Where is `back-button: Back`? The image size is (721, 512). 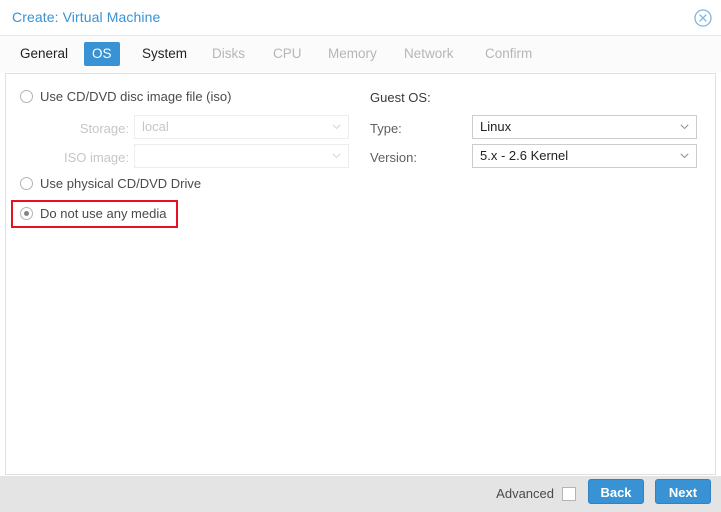 back-button: Back is located at coordinates (616, 491).